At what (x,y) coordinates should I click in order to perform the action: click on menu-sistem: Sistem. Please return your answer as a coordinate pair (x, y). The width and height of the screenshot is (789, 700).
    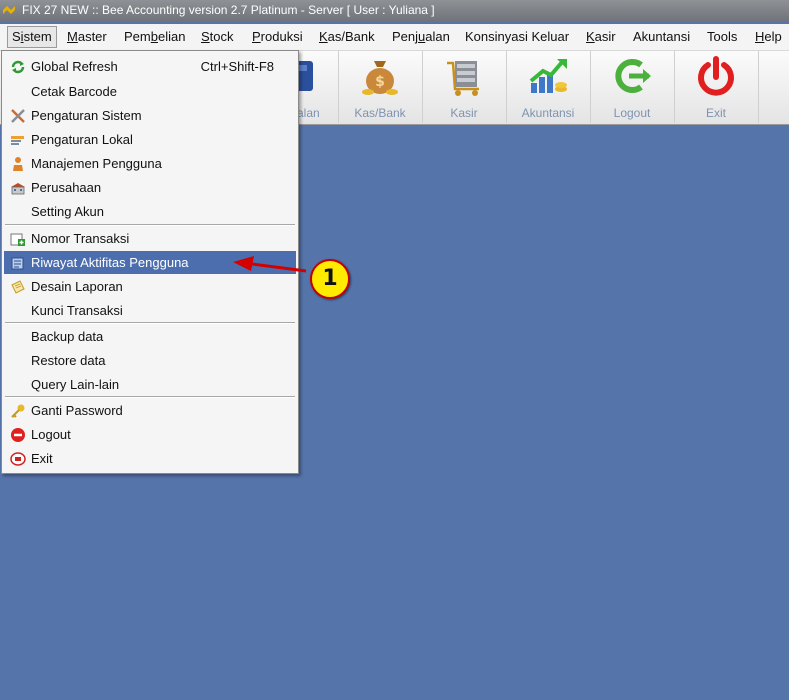
    Looking at the image, I should click on (32, 37).